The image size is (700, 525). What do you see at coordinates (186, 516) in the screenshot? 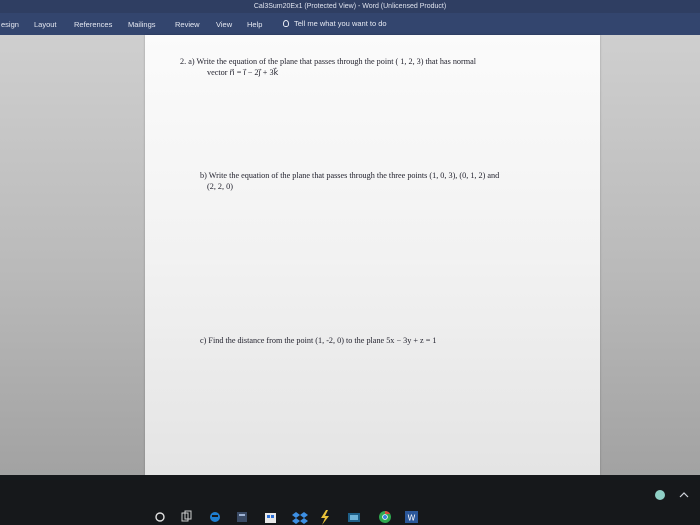
I see `task-view-icon` at bounding box center [186, 516].